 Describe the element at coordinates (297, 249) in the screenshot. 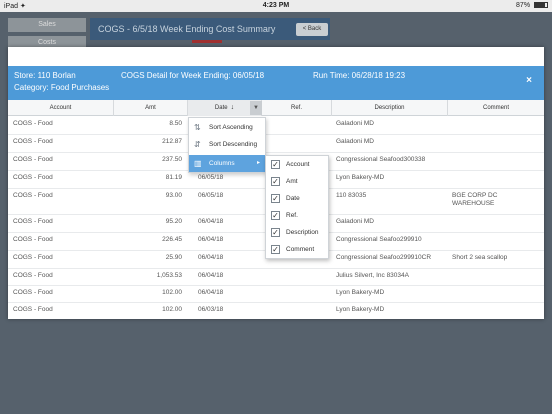

I see `column-toggle-comment: ✓ Comment` at that location.